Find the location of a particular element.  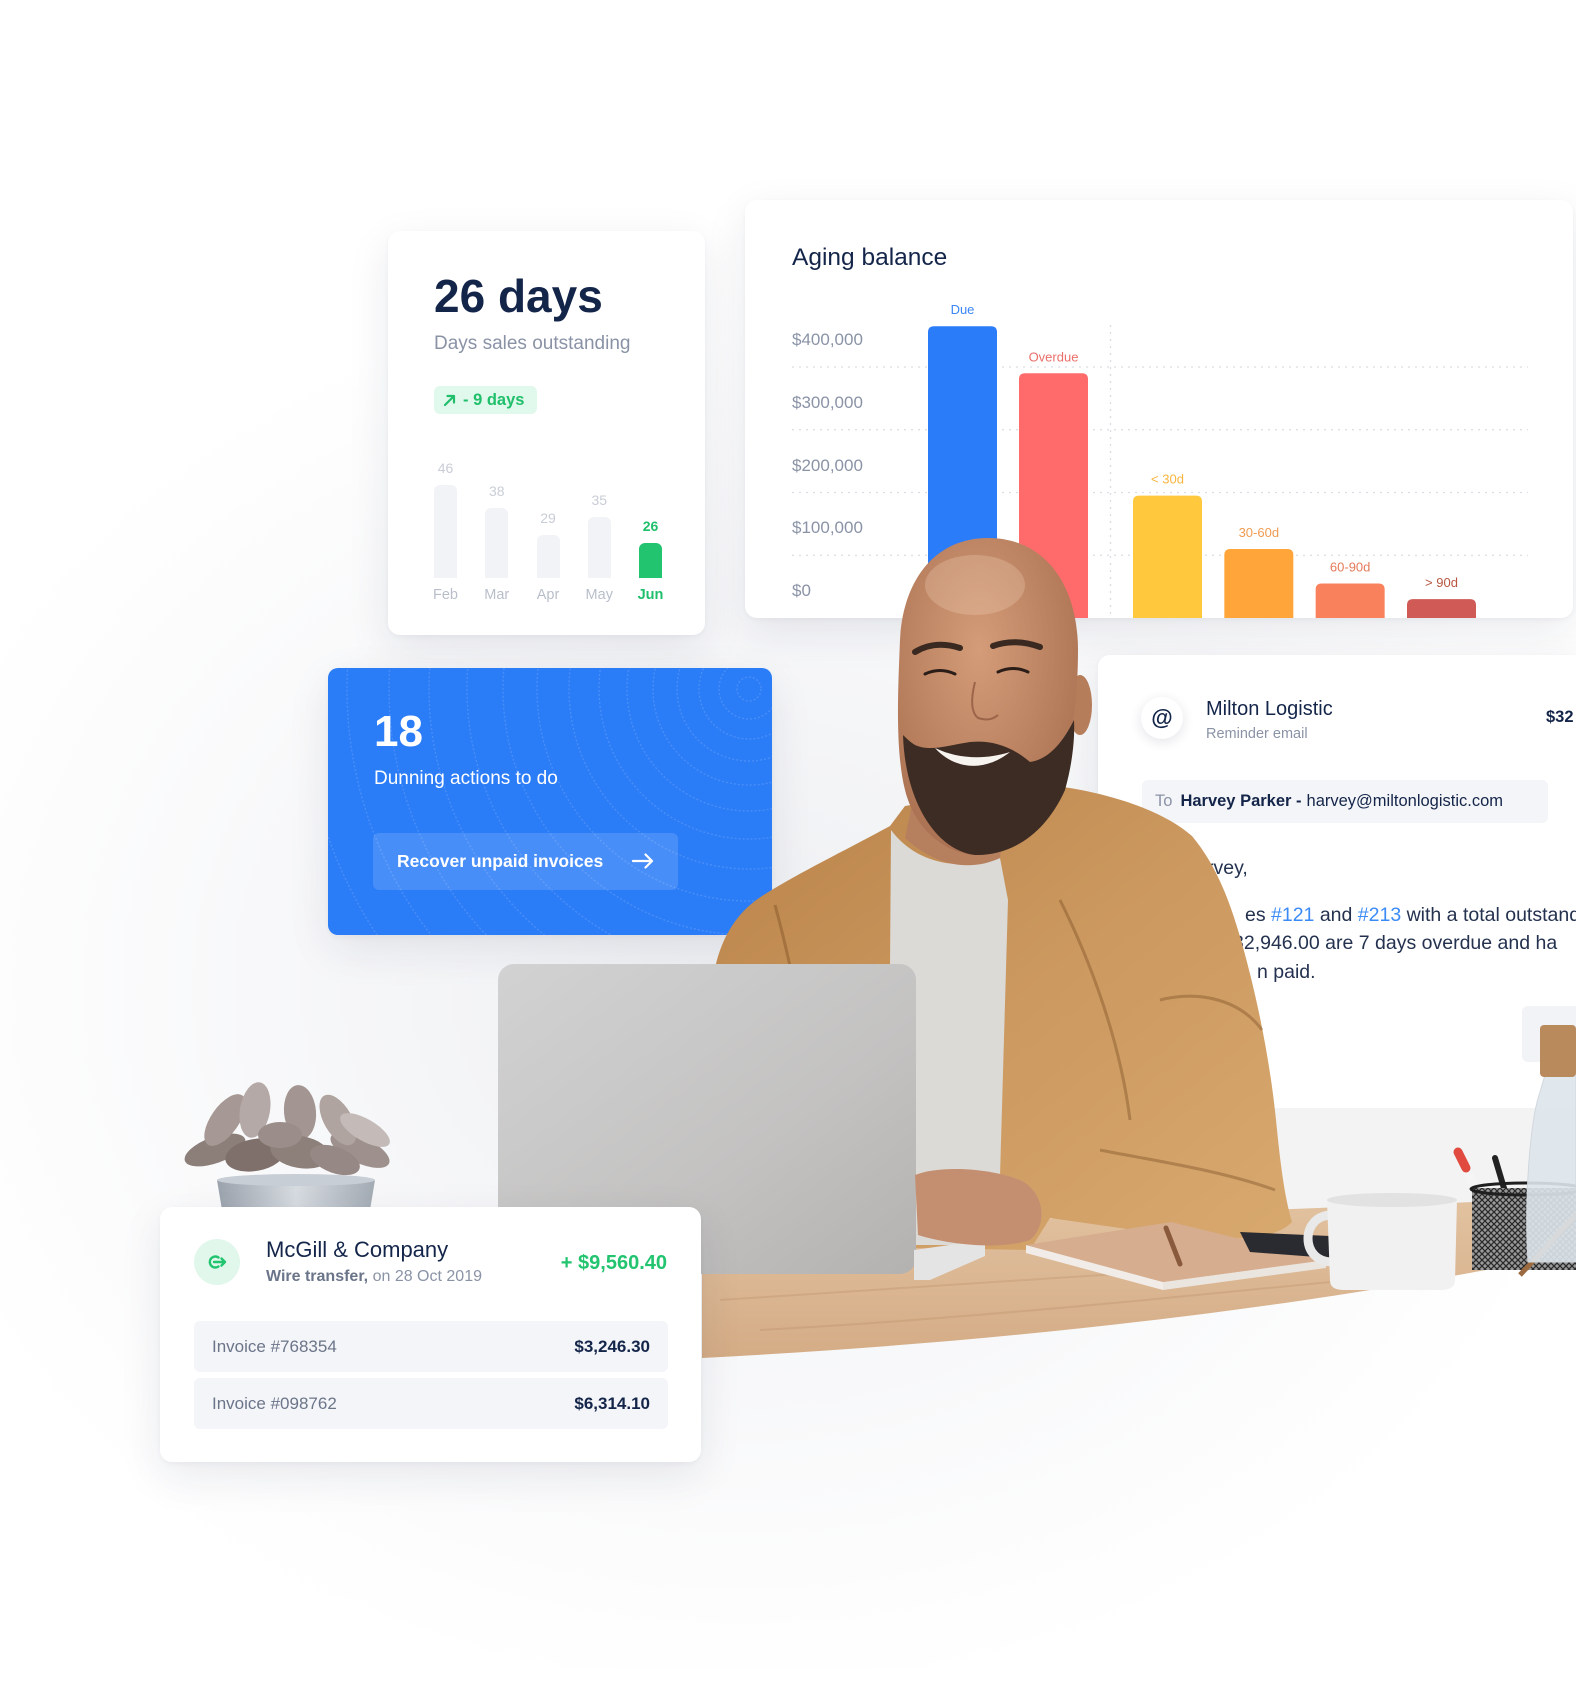

dso-month-label: Jun is located at coordinates (650, 595).